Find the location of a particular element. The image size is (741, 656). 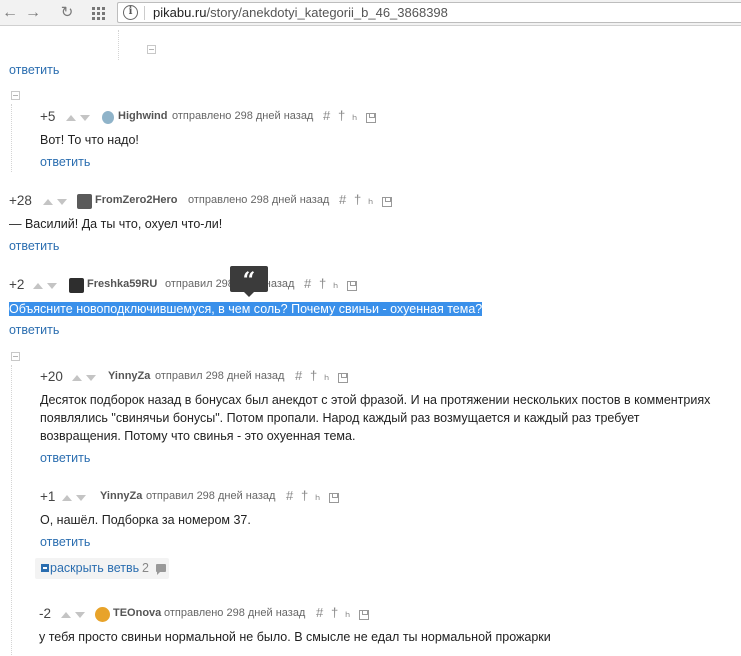

comment-text: Вот! То что надо! is located at coordinates (89, 140).